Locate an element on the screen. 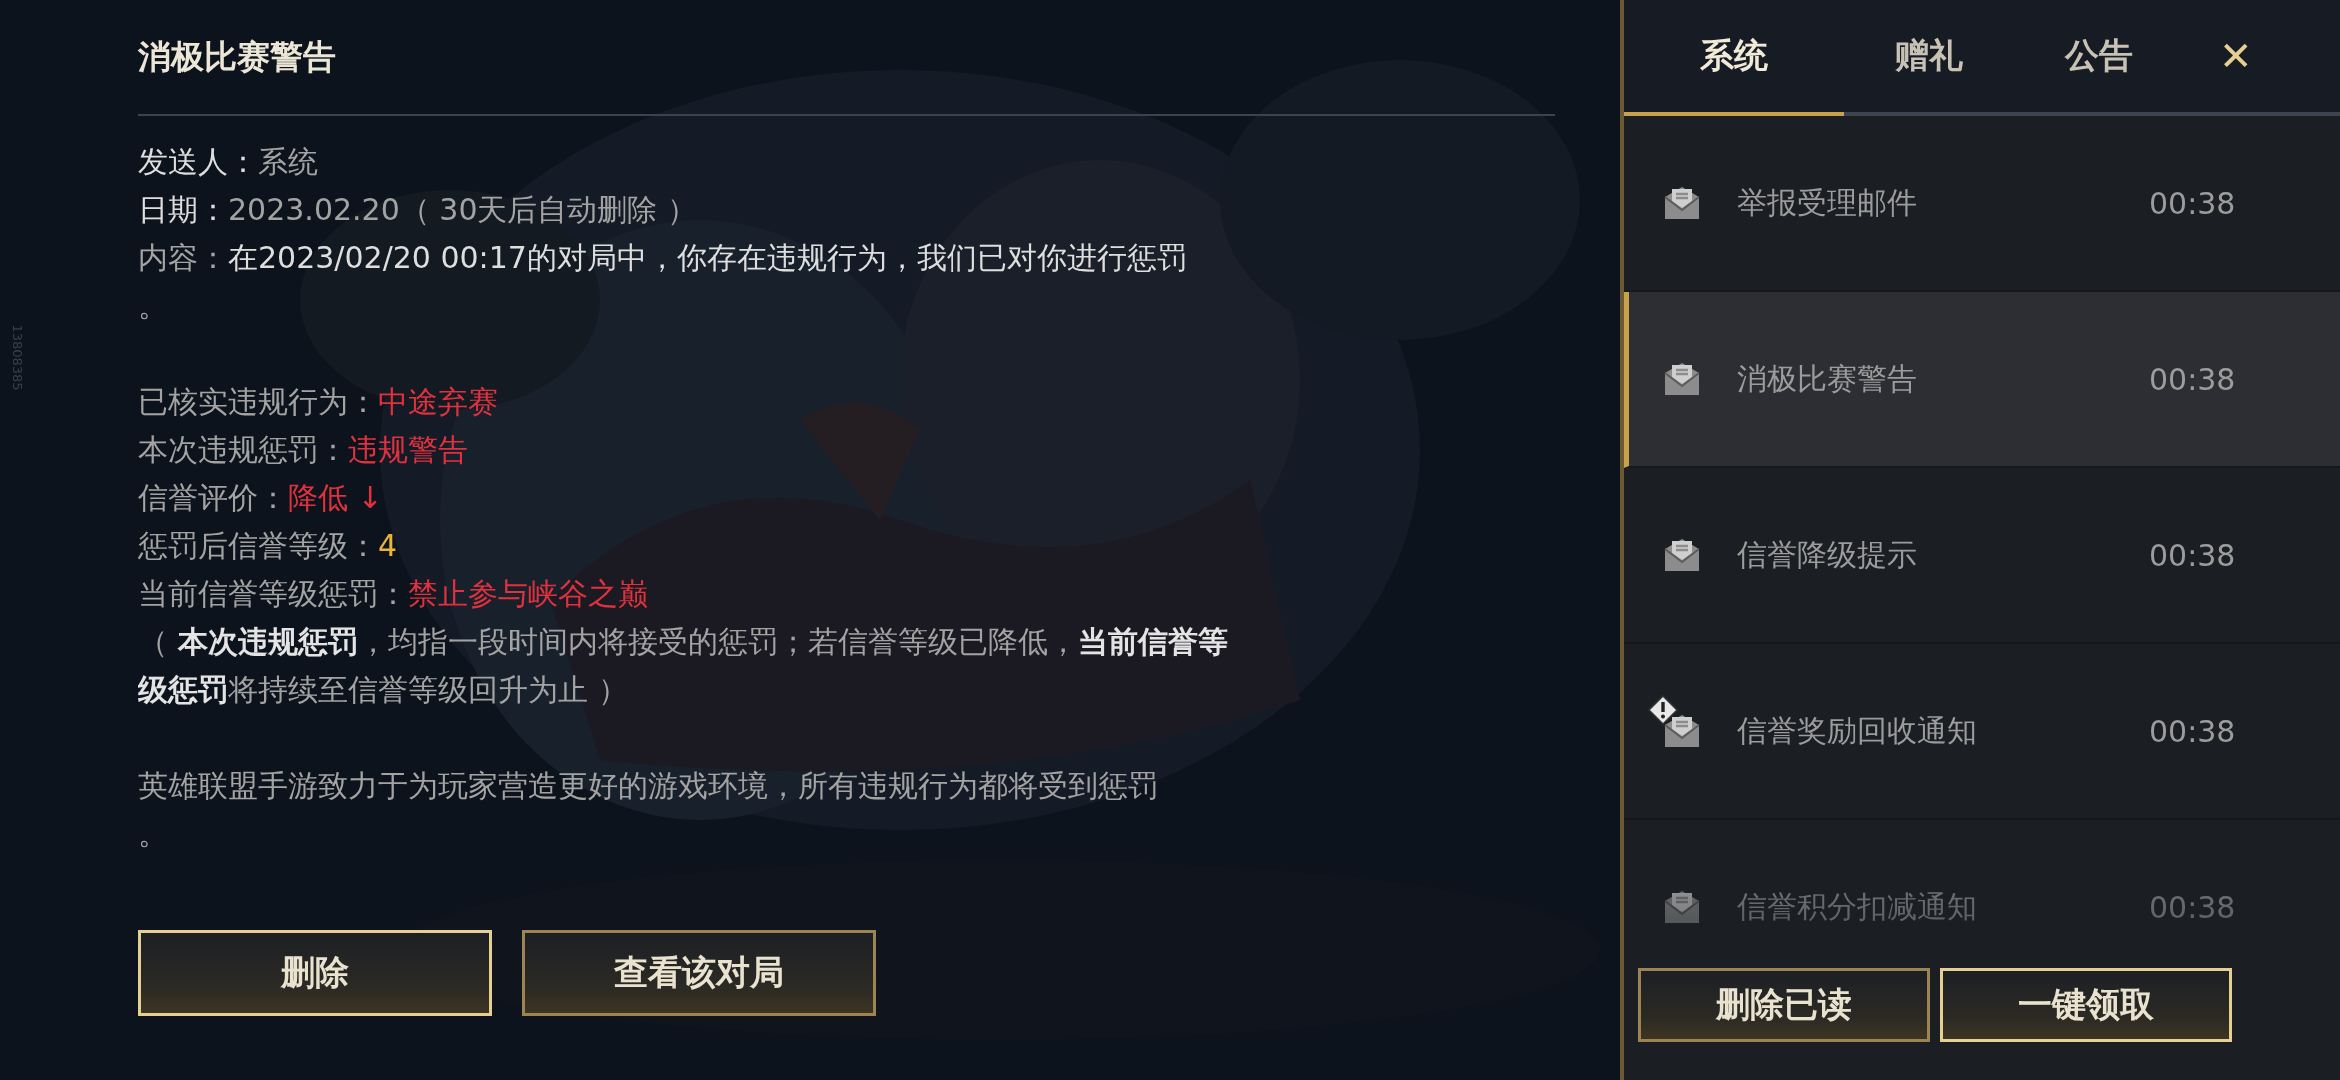  delete-button: 删除 is located at coordinates (315, 973).